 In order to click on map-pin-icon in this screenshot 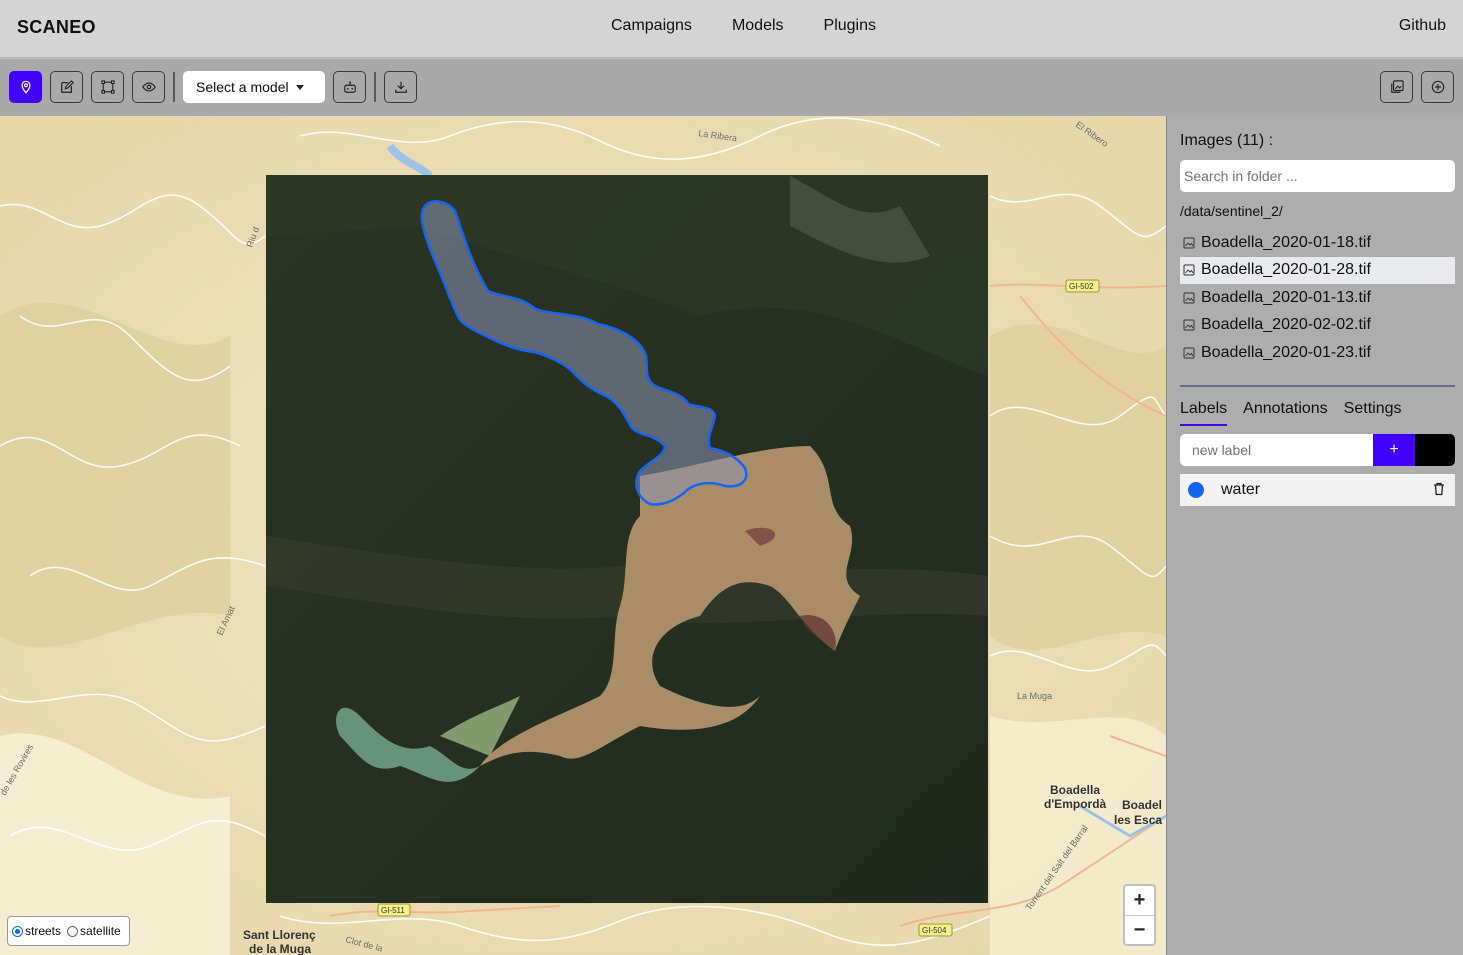, I will do `click(25, 87)`.